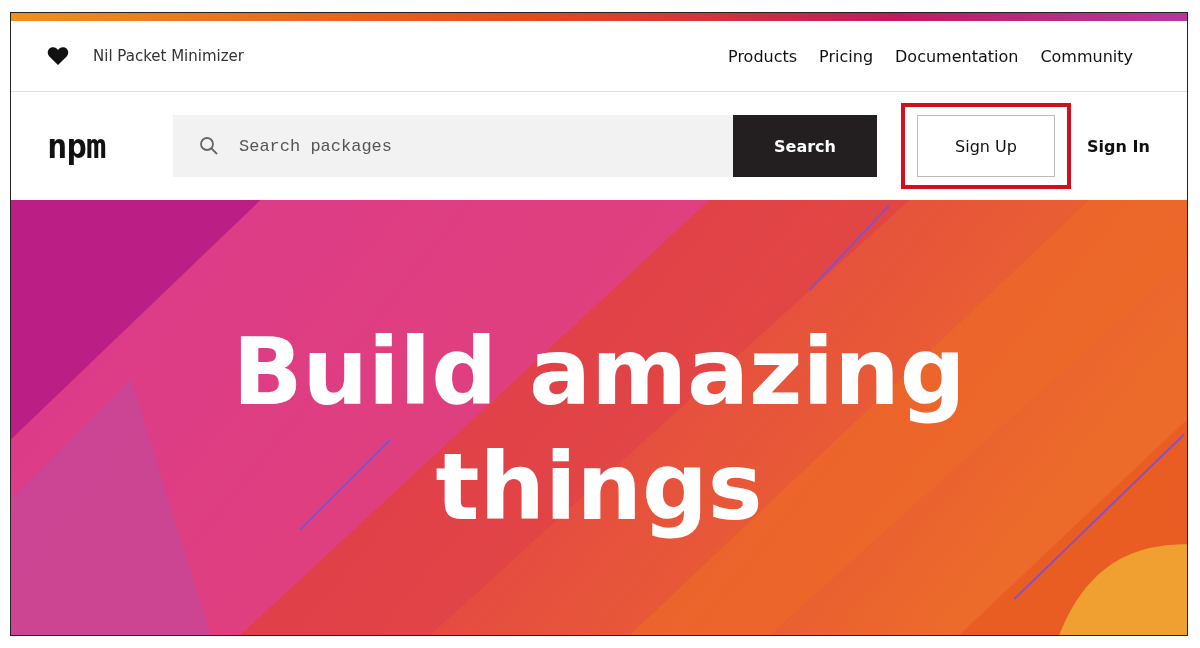  What do you see at coordinates (846, 56) in the screenshot?
I see `nav-link: Pricing` at bounding box center [846, 56].